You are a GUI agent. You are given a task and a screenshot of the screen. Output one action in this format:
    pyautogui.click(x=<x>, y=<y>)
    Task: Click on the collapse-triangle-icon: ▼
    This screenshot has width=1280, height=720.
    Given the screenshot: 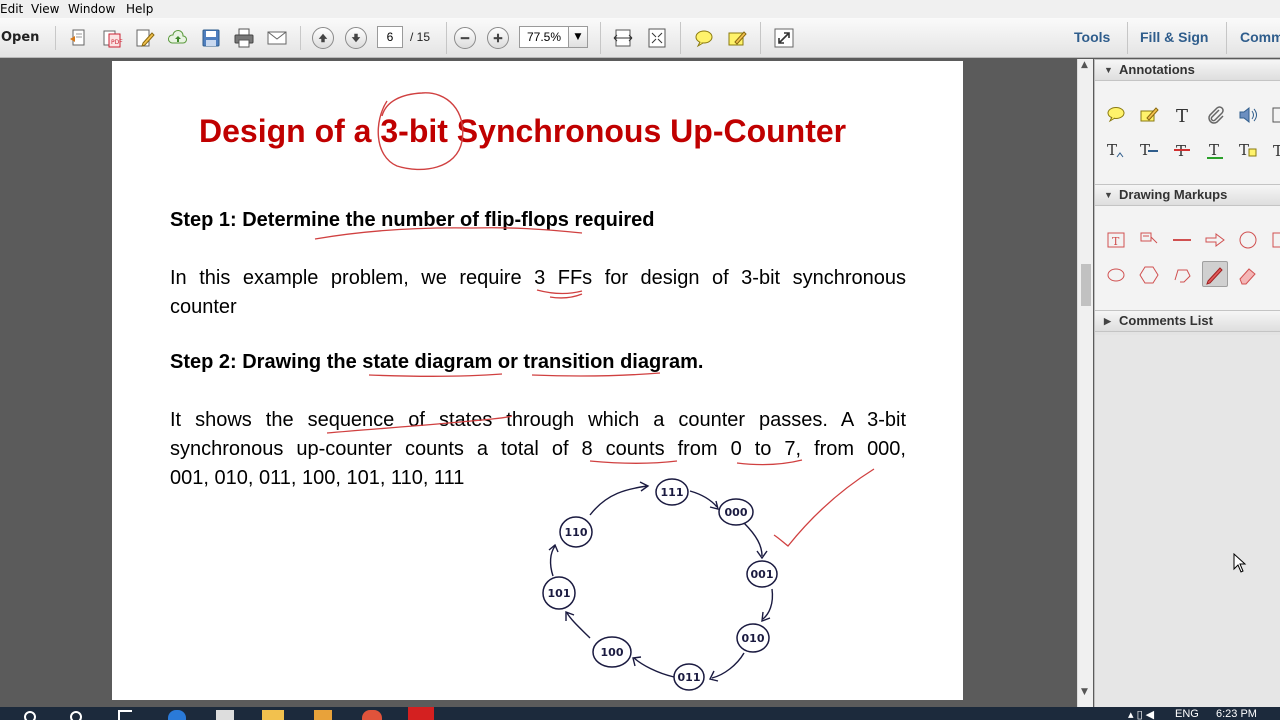 What is the action you would take?
    pyautogui.click(x=1108, y=70)
    